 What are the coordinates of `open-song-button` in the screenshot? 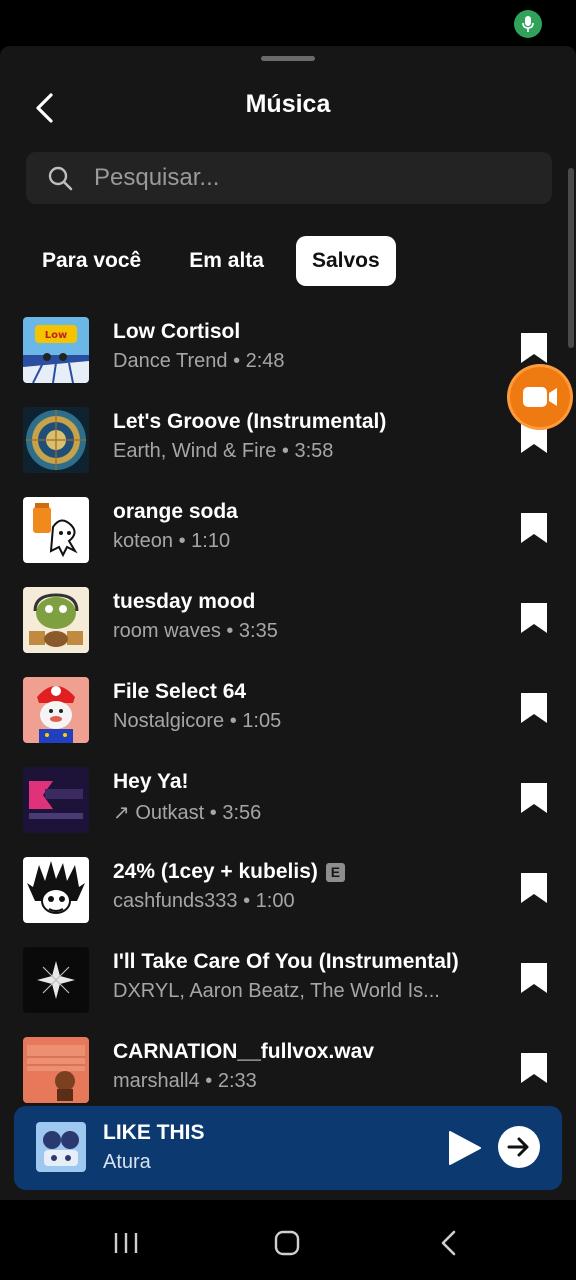 It's located at (519, 1147).